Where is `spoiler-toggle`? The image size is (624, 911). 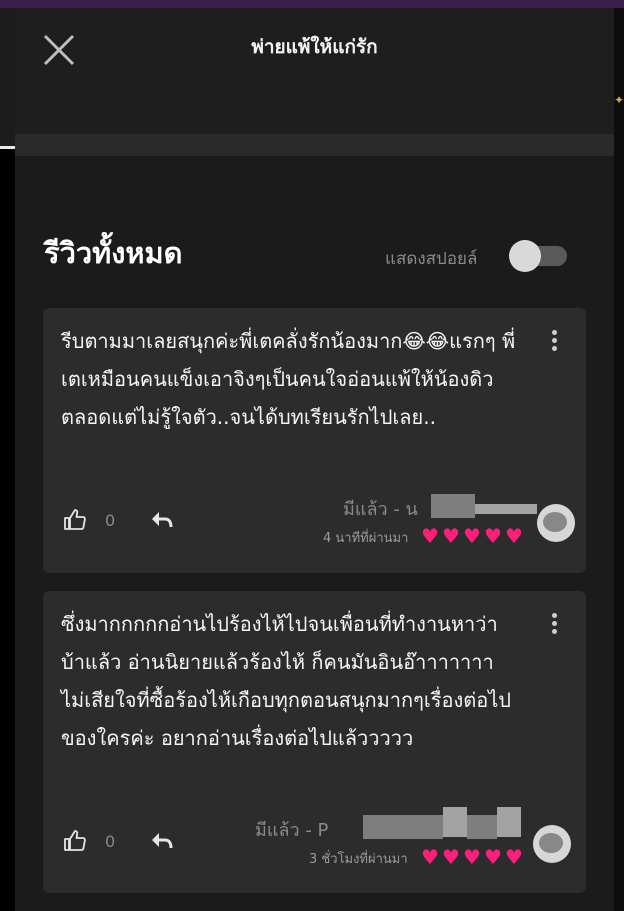 spoiler-toggle is located at coordinates (539, 256).